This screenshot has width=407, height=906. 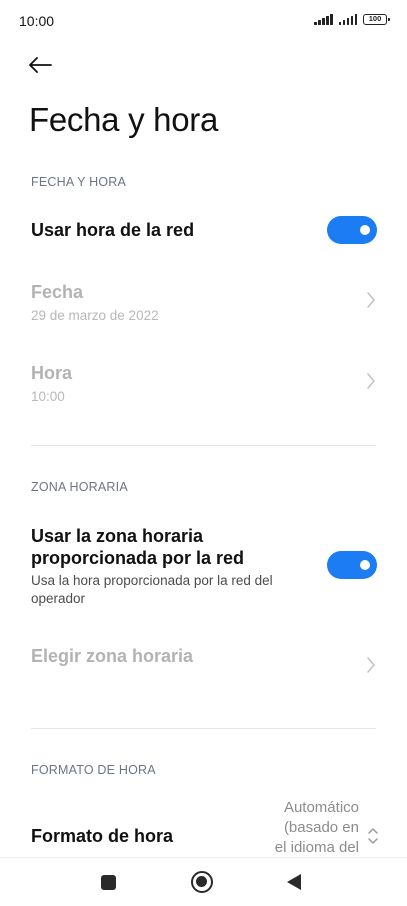 What do you see at coordinates (58, 598) in the screenshot?
I see `network-zone-subtitle-line2: operador` at bounding box center [58, 598].